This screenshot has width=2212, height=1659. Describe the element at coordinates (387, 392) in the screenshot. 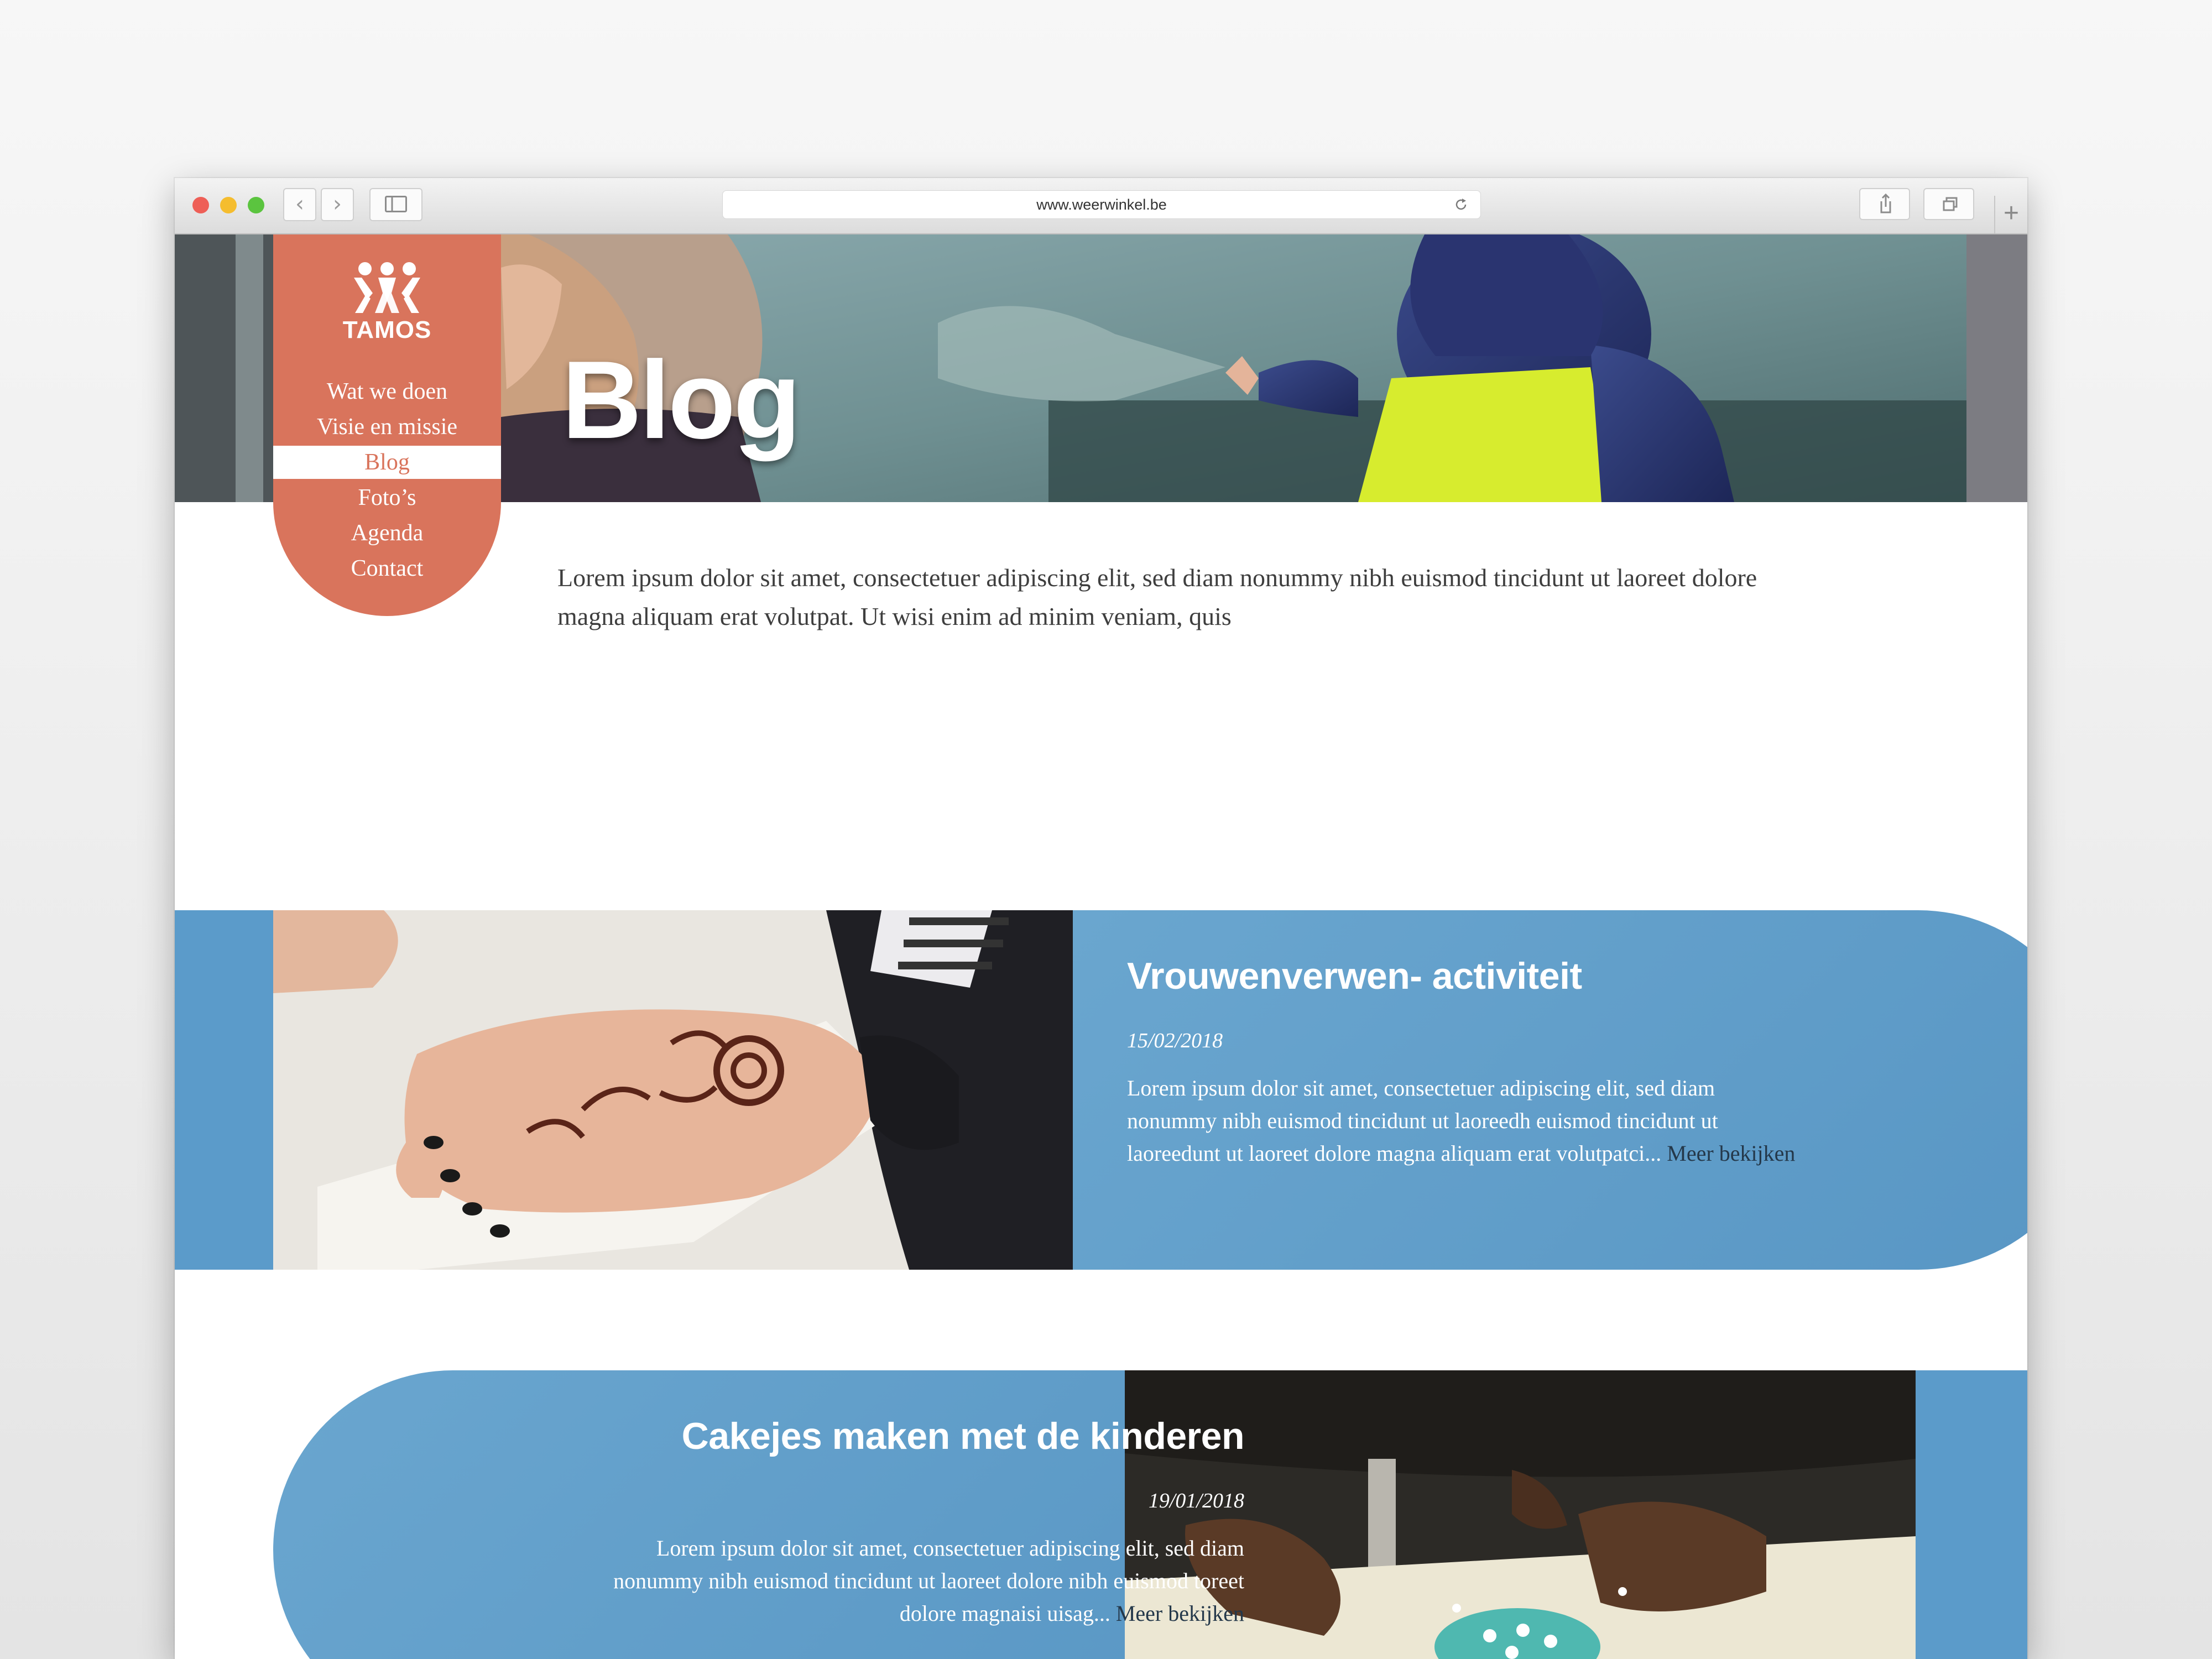

I see `nav-item-wat-we-doen: Wat we doen` at that location.